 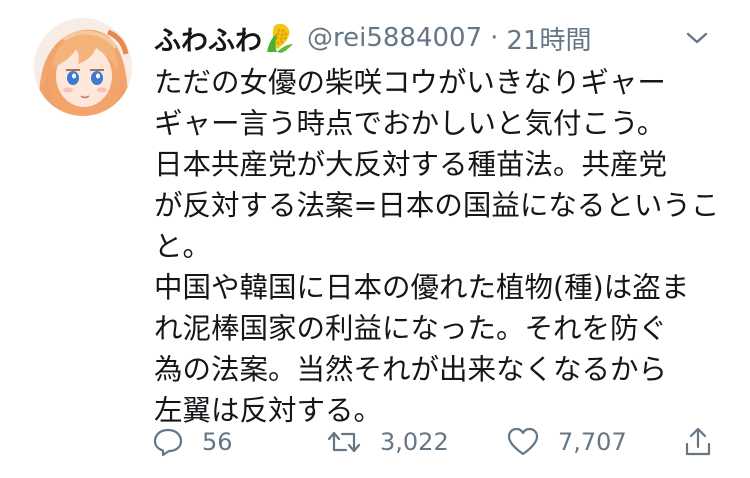 I want to click on share-icon, so click(x=698, y=442).